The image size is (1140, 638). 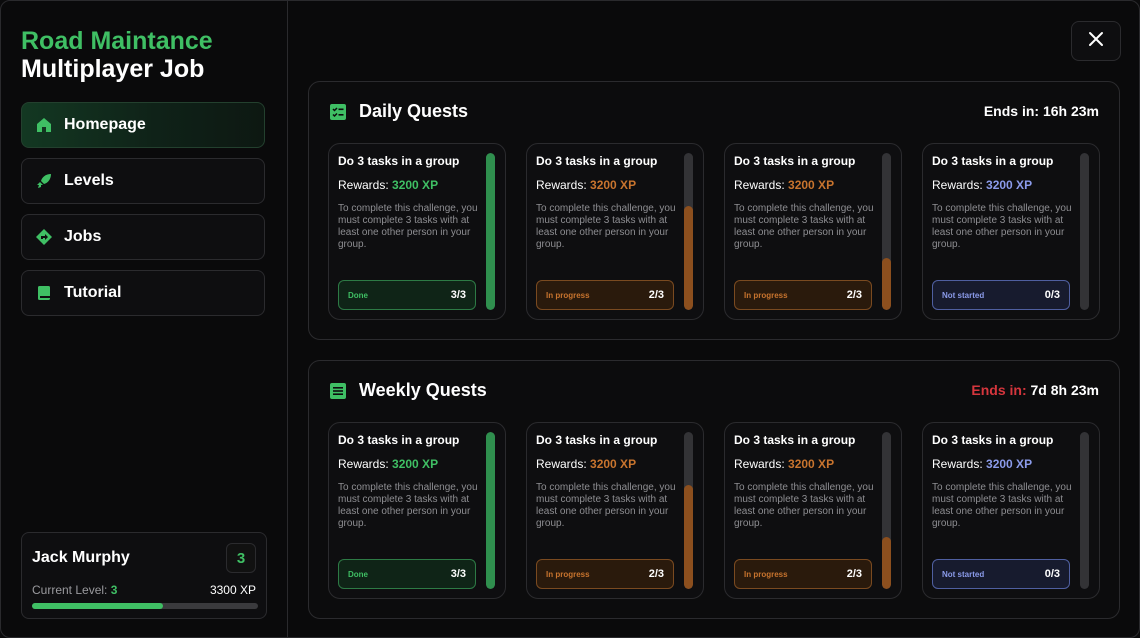 What do you see at coordinates (44, 181) in the screenshot?
I see `rocket-icon` at bounding box center [44, 181].